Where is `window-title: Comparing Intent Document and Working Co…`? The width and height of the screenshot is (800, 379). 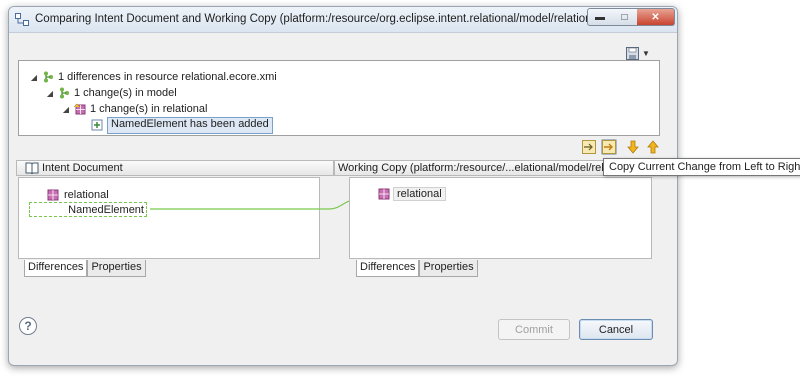 window-title: Comparing Intent Document and Working Co… is located at coordinates (336, 19).